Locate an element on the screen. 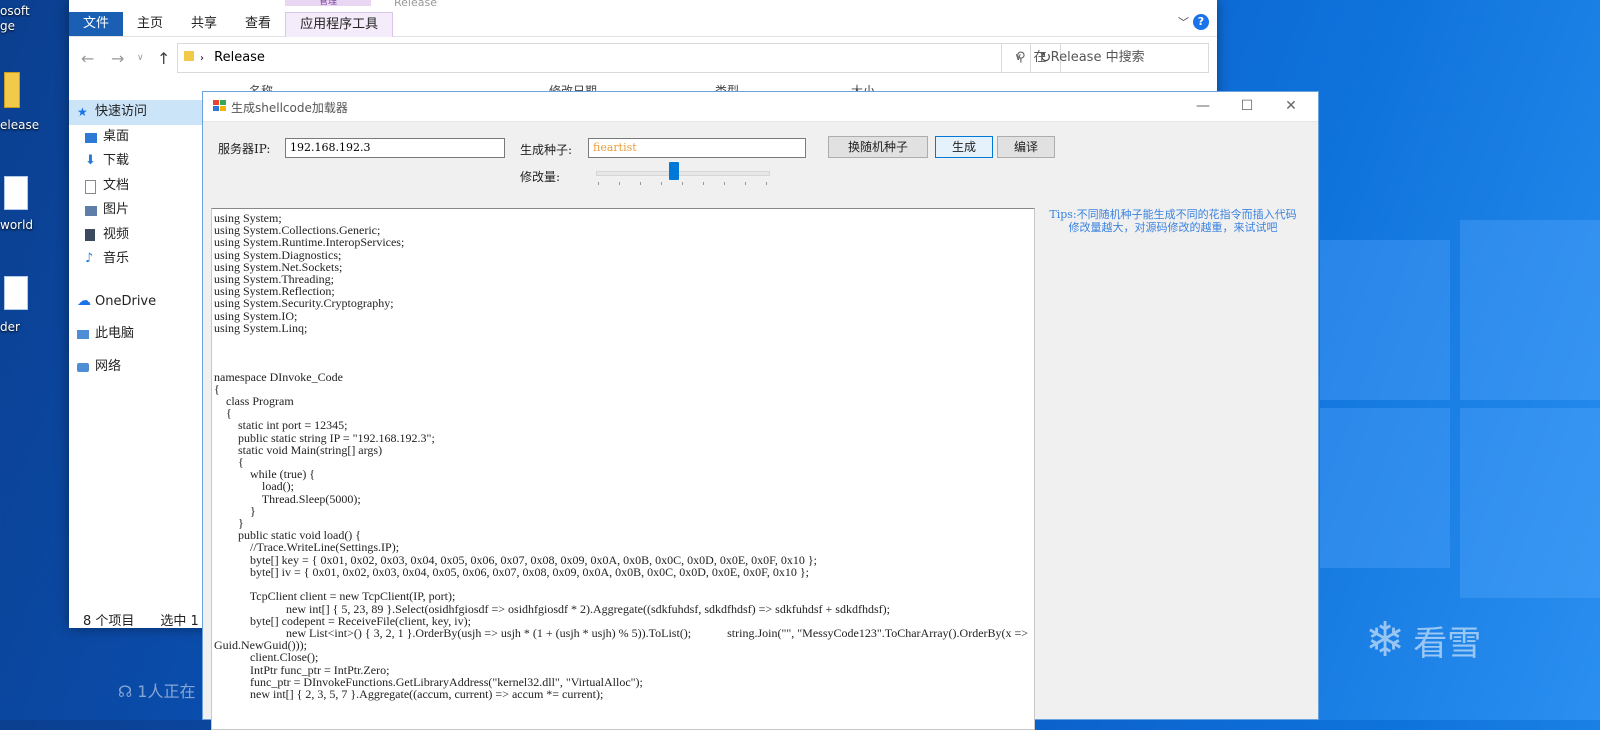 Image resolution: width=1600 pixels, height=730 pixels. search-input: ⚲ 在 Release 中搜索 is located at coordinates (1105, 58).